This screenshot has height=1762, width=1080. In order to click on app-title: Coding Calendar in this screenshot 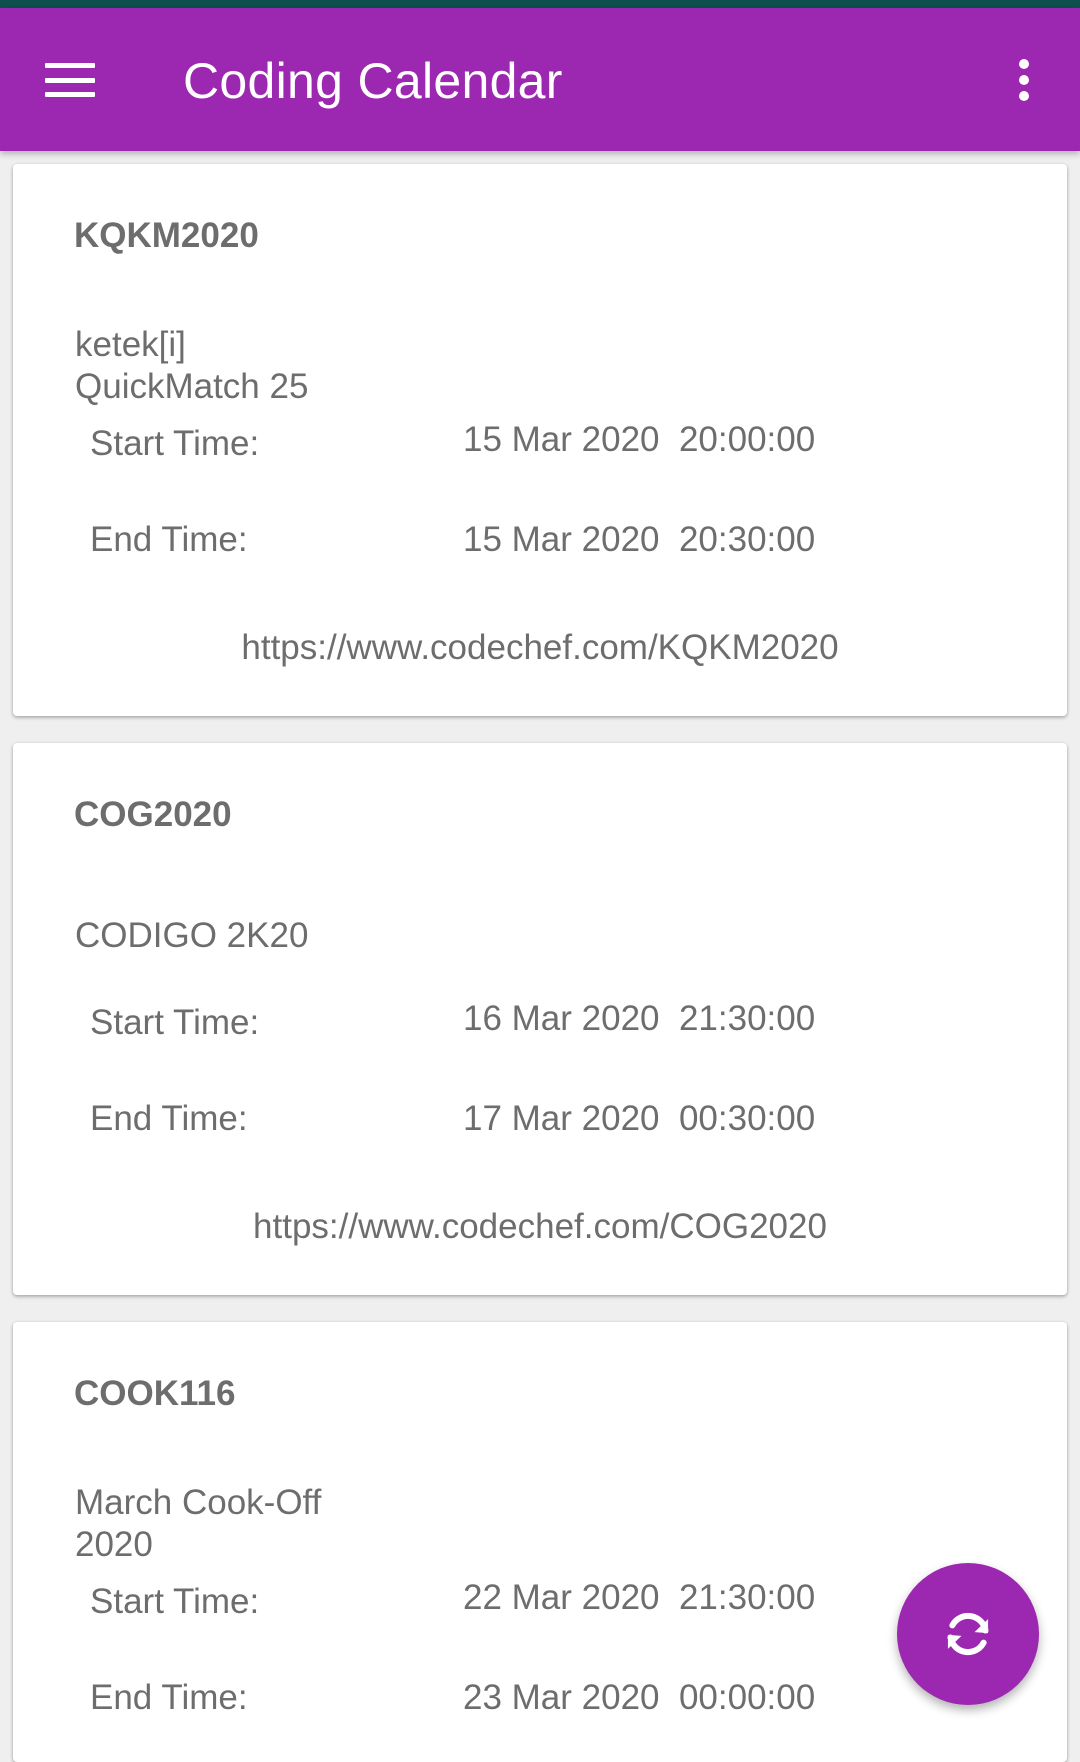, I will do `click(373, 81)`.